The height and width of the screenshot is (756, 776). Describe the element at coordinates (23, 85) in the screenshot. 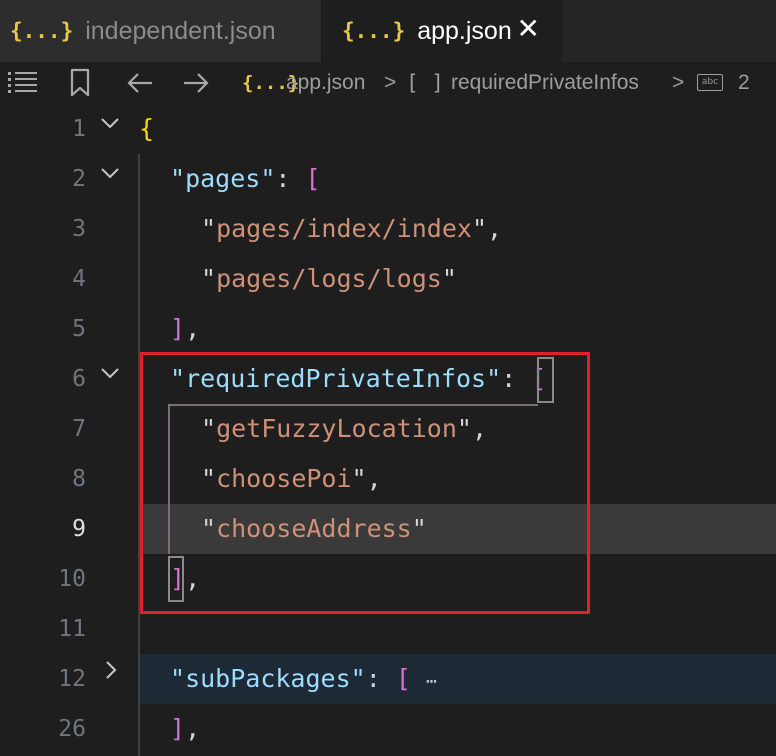

I see `list-icon` at that location.